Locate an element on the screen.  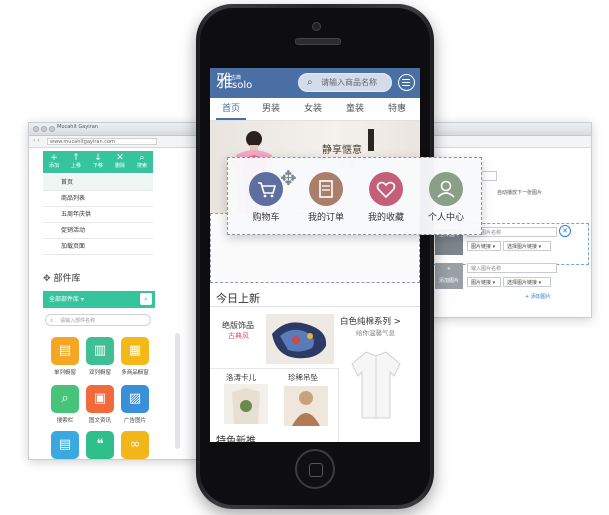
profile-shortcut: 个人中心 is located at coordinates (446, 190).